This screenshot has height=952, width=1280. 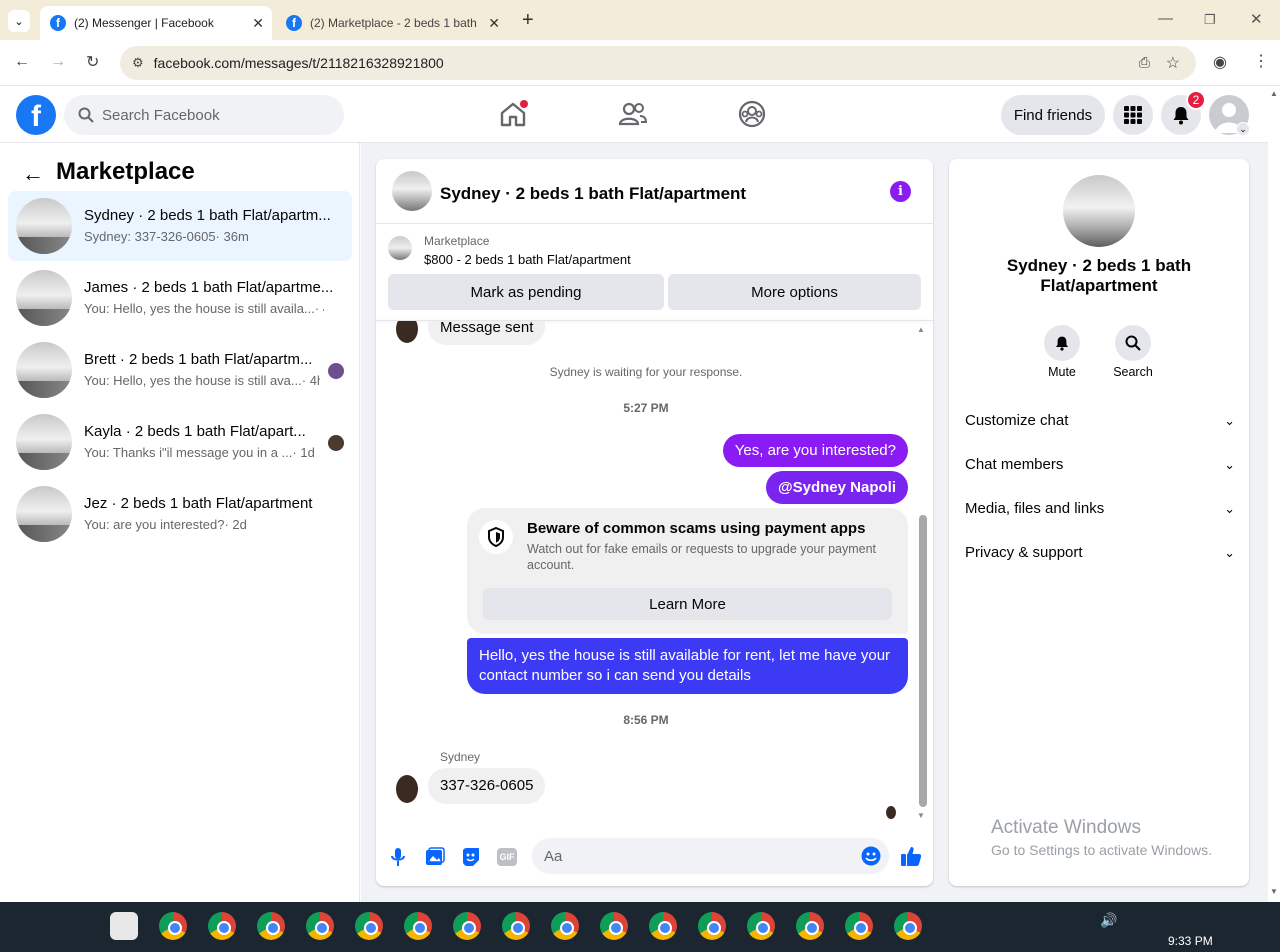 What do you see at coordinates (124, 926) in the screenshot?
I see `snipping-tool-icon` at bounding box center [124, 926].